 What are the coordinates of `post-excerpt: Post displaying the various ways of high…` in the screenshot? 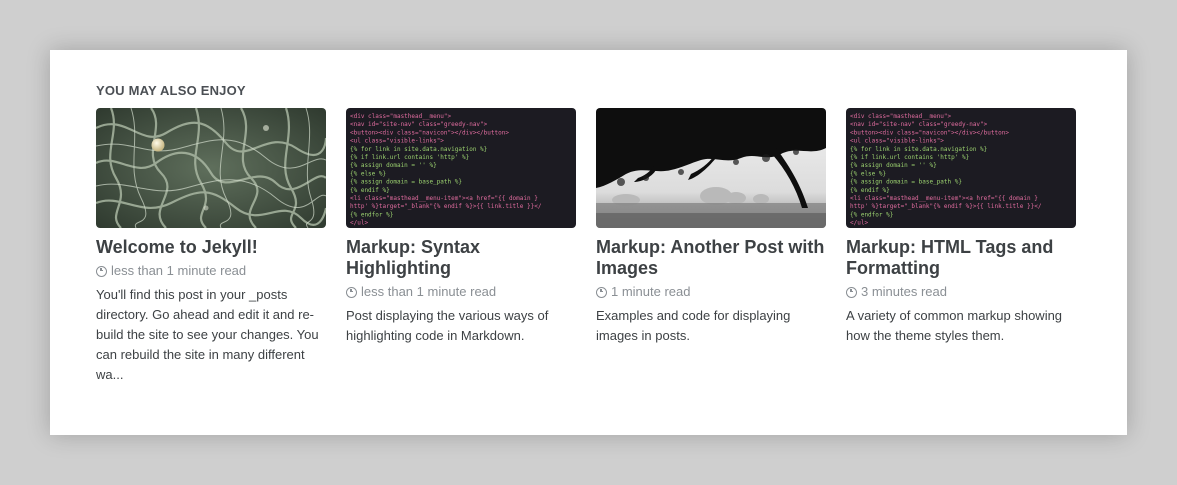 It's located at (447, 325).